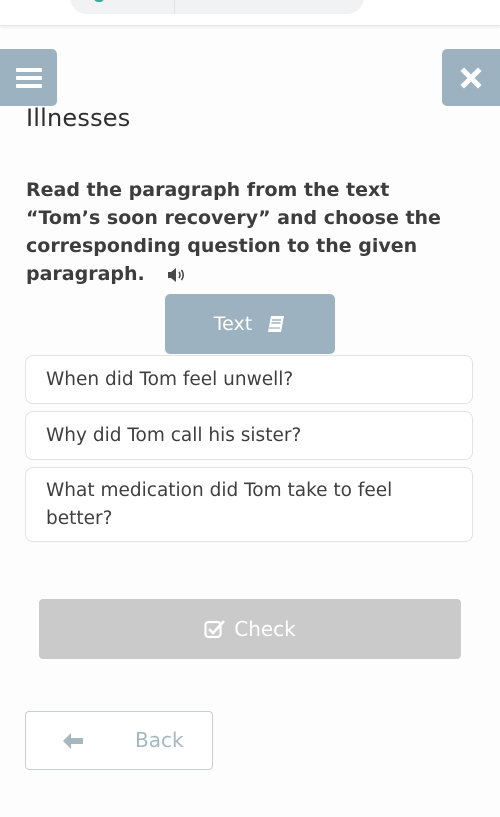 The height and width of the screenshot is (817, 500). What do you see at coordinates (174, 7) in the screenshot?
I see `address-bar-divider` at bounding box center [174, 7].